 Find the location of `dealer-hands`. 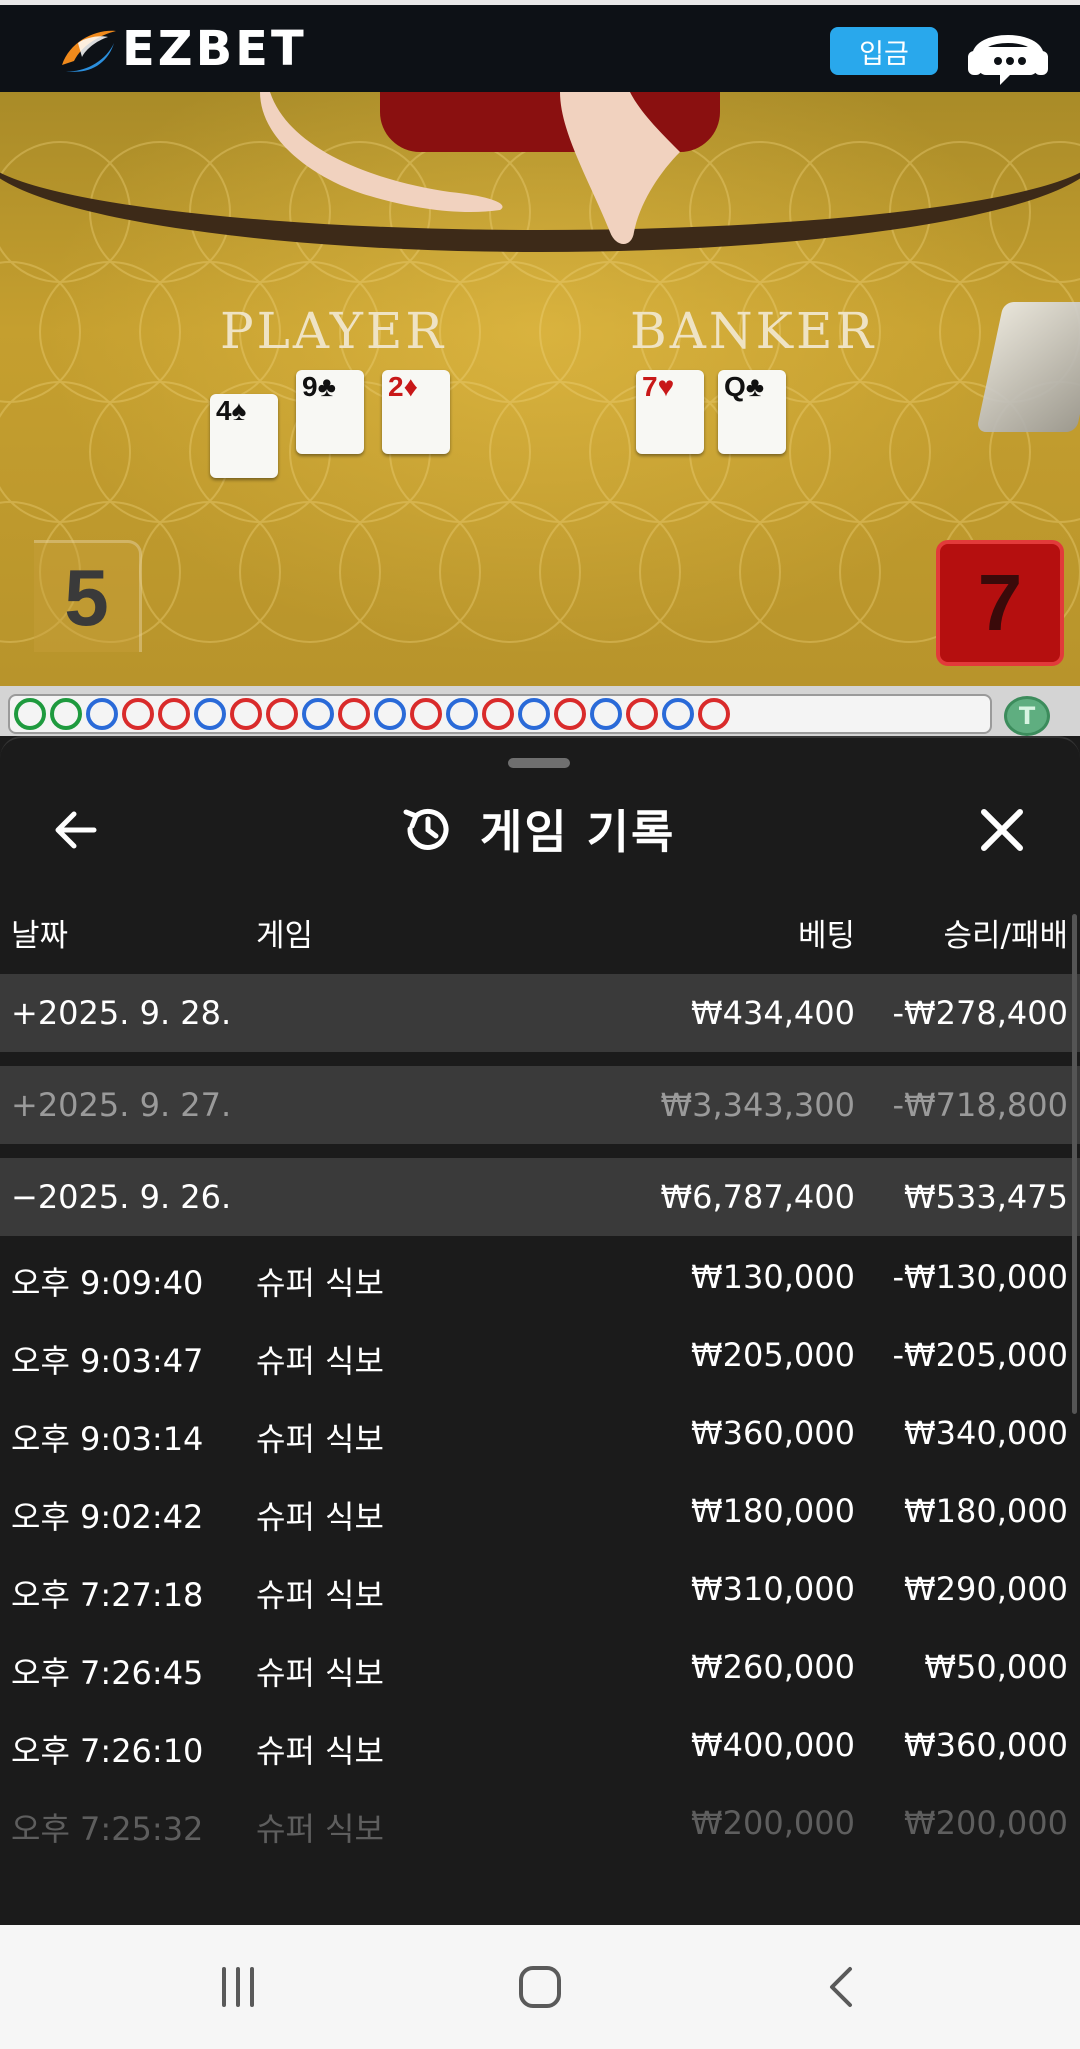

dealer-hands is located at coordinates (470, 168).